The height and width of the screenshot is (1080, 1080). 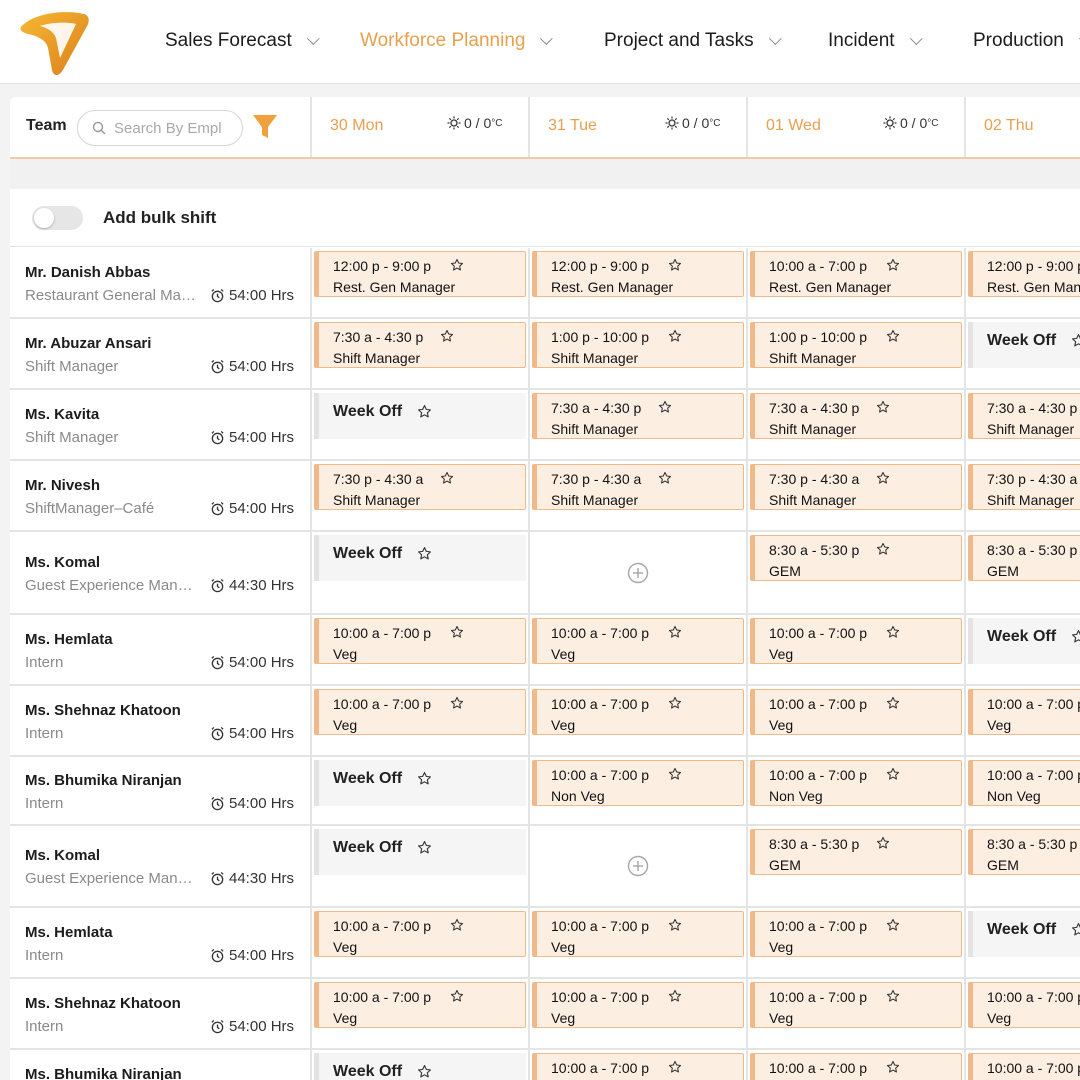 I want to click on employee-info: Ms. Kavita Shift Manager 54:00 Hrs, so click(x=160, y=424).